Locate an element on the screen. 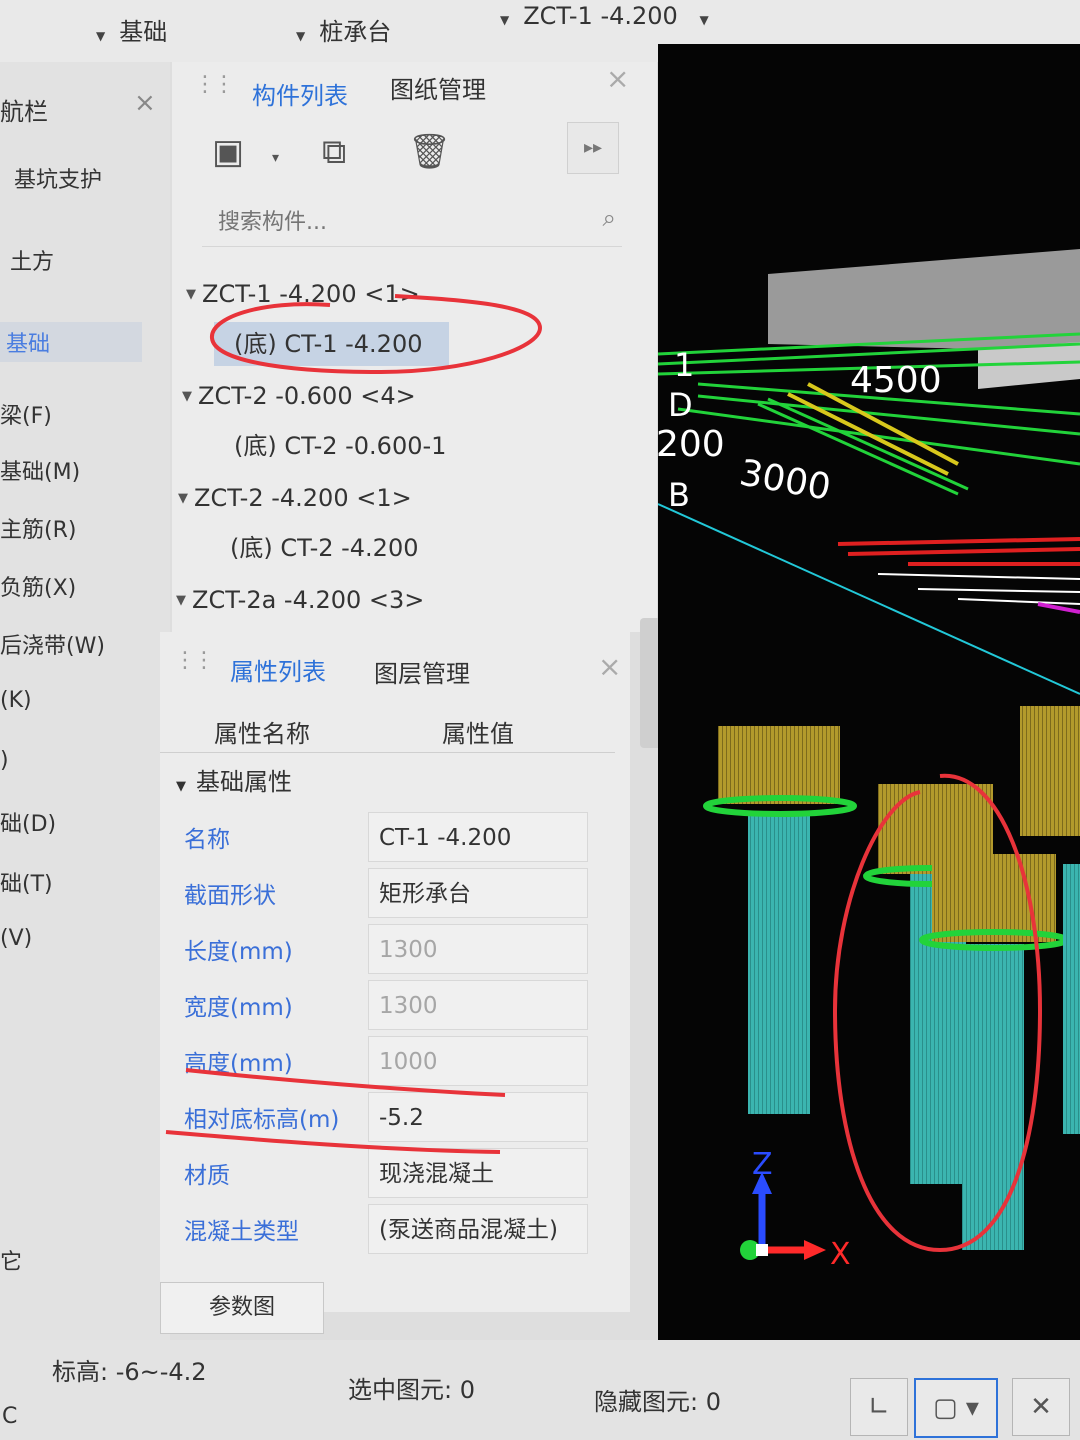  property-row: 宽度(mm) 1300 is located at coordinates (388, 1007).